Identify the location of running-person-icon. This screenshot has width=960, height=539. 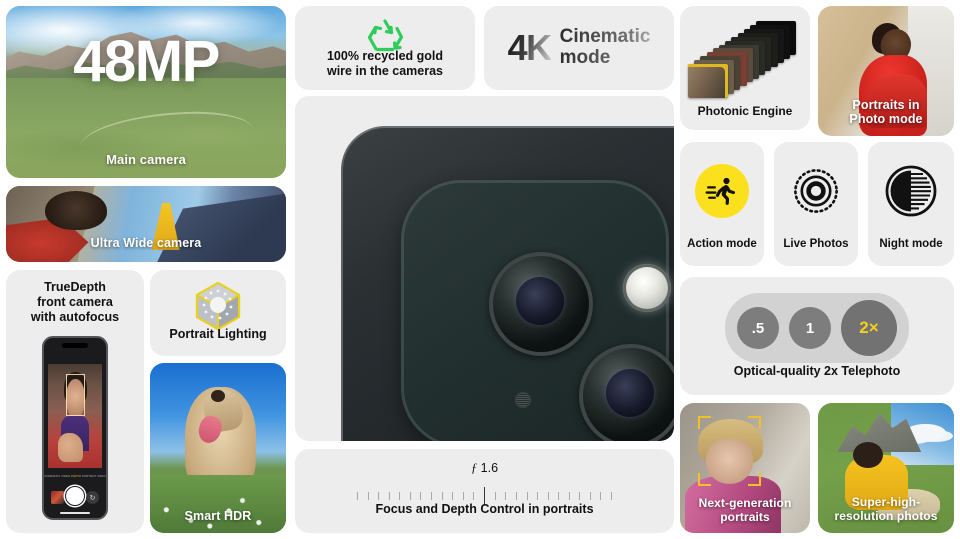
(722, 191).